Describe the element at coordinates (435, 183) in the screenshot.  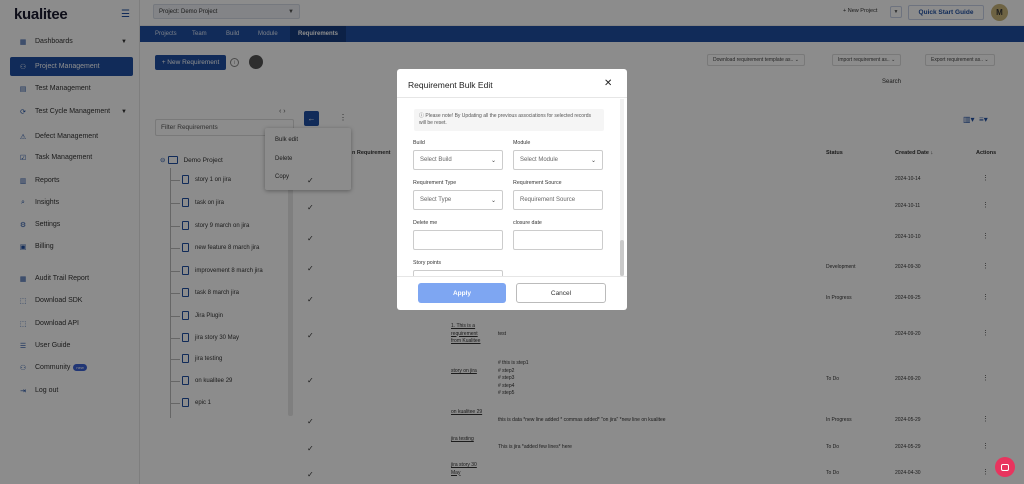
I see `requirement-type-label: Requirement Type` at that location.